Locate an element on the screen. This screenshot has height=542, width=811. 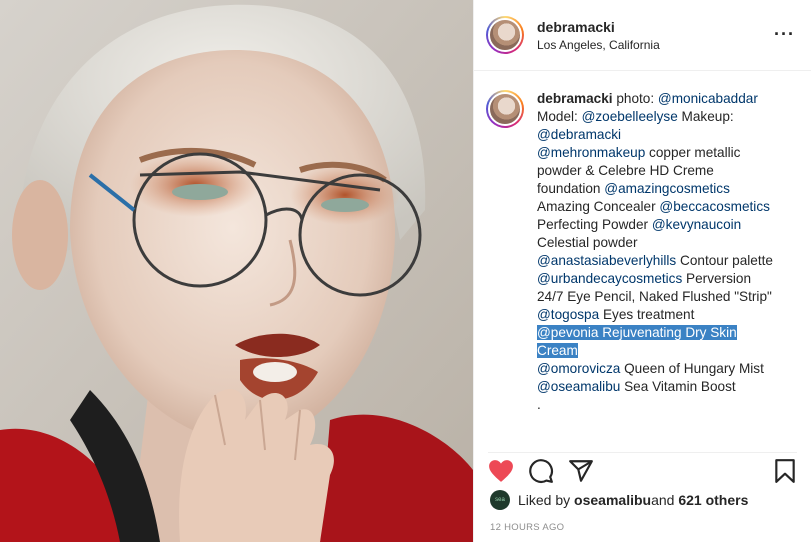
author-username: debramacki is located at coordinates (598, 27).